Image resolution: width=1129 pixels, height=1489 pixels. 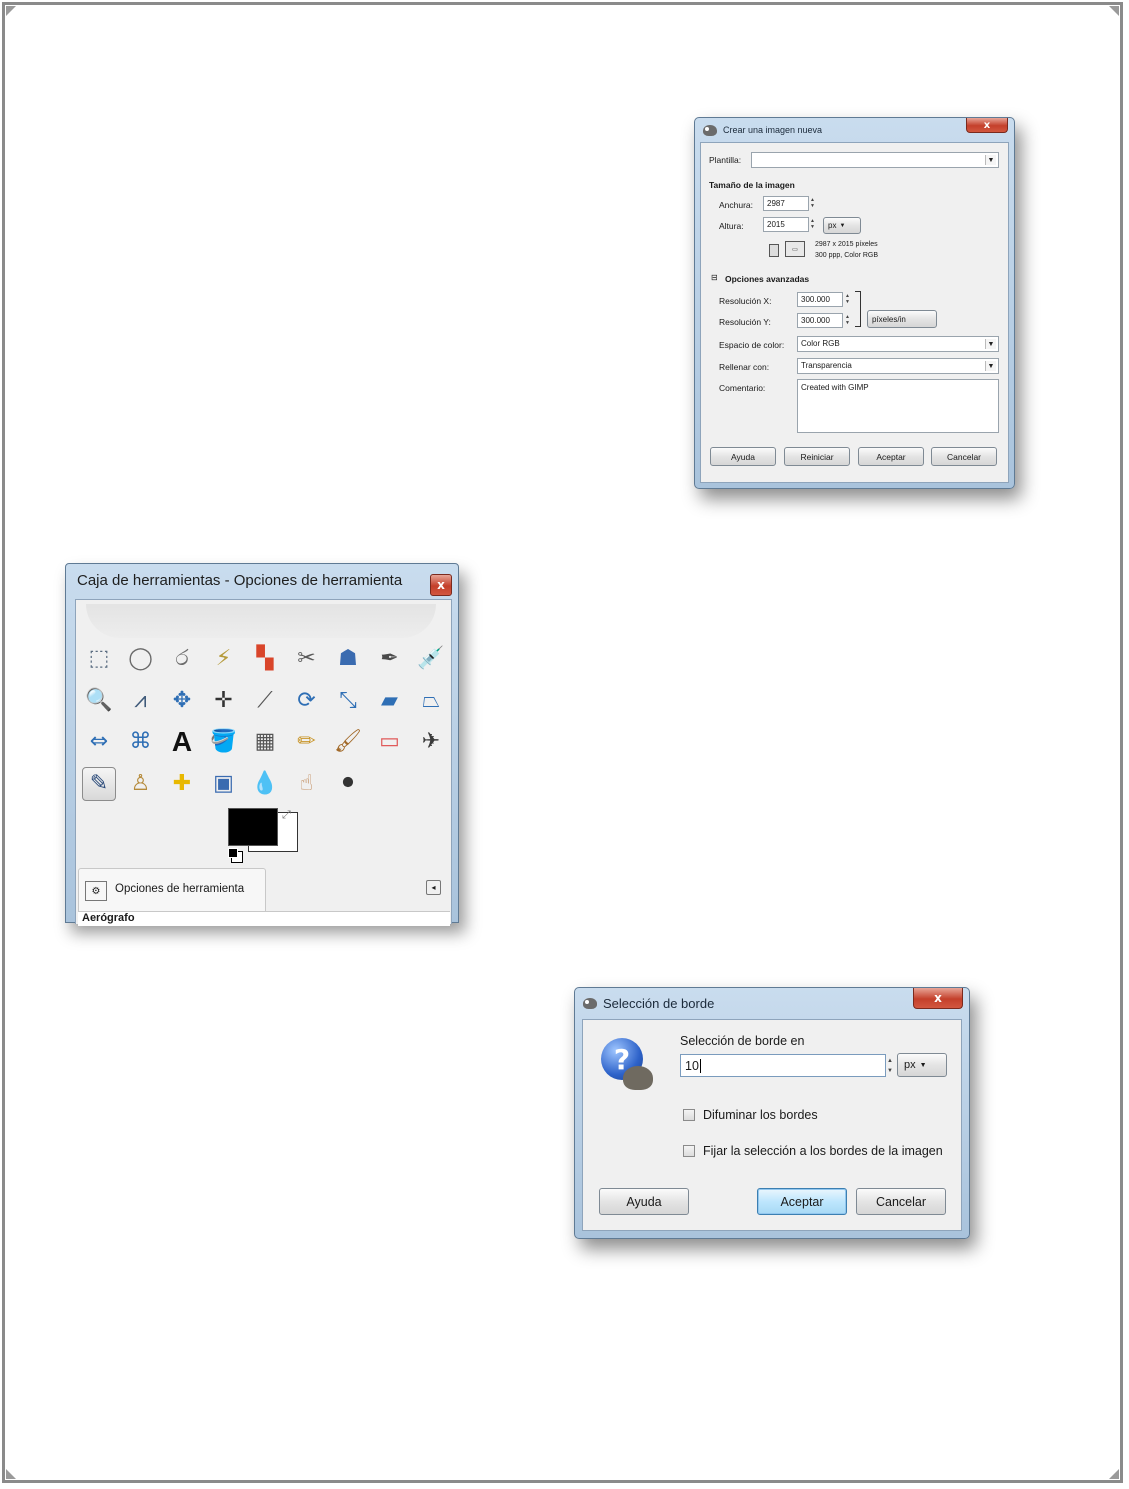 What do you see at coordinates (390, 659) in the screenshot?
I see `paths-icon: ✒` at bounding box center [390, 659].